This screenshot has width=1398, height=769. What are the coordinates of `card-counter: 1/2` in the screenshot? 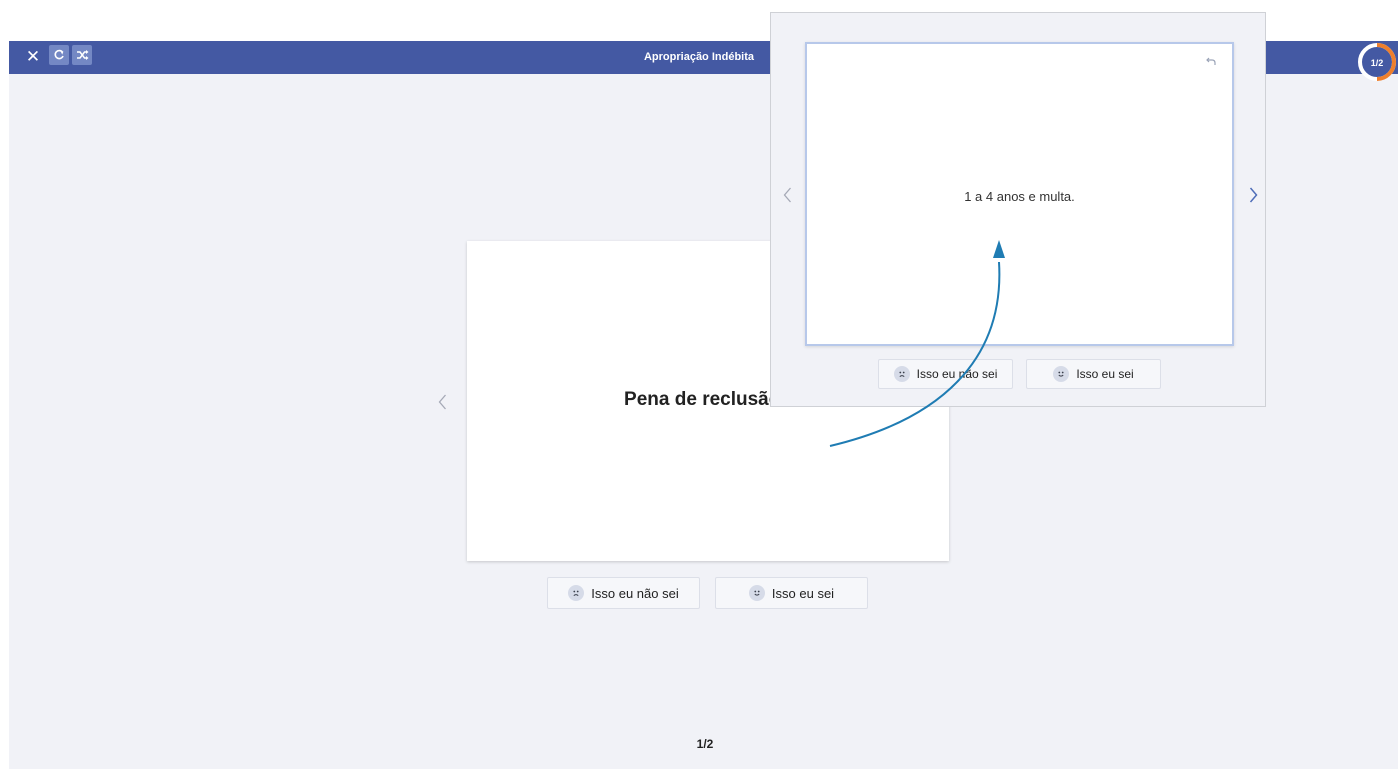 It's located at (705, 744).